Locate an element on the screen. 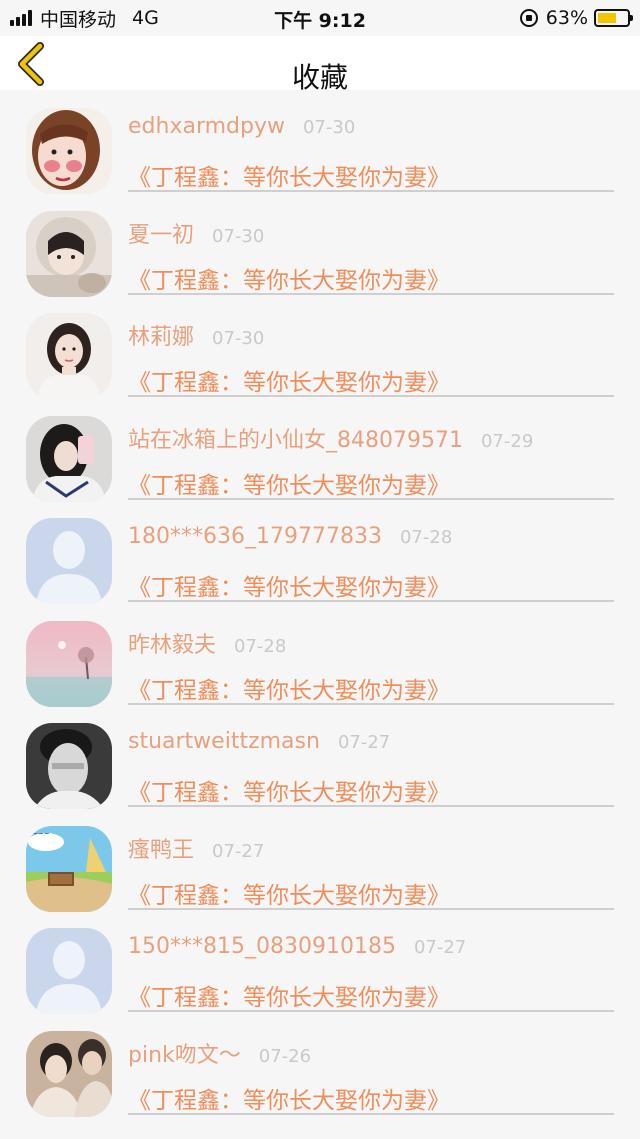 Image resolution: width=640 pixels, height=1139 pixels. username: pink吻文～ is located at coordinates (184, 1053).